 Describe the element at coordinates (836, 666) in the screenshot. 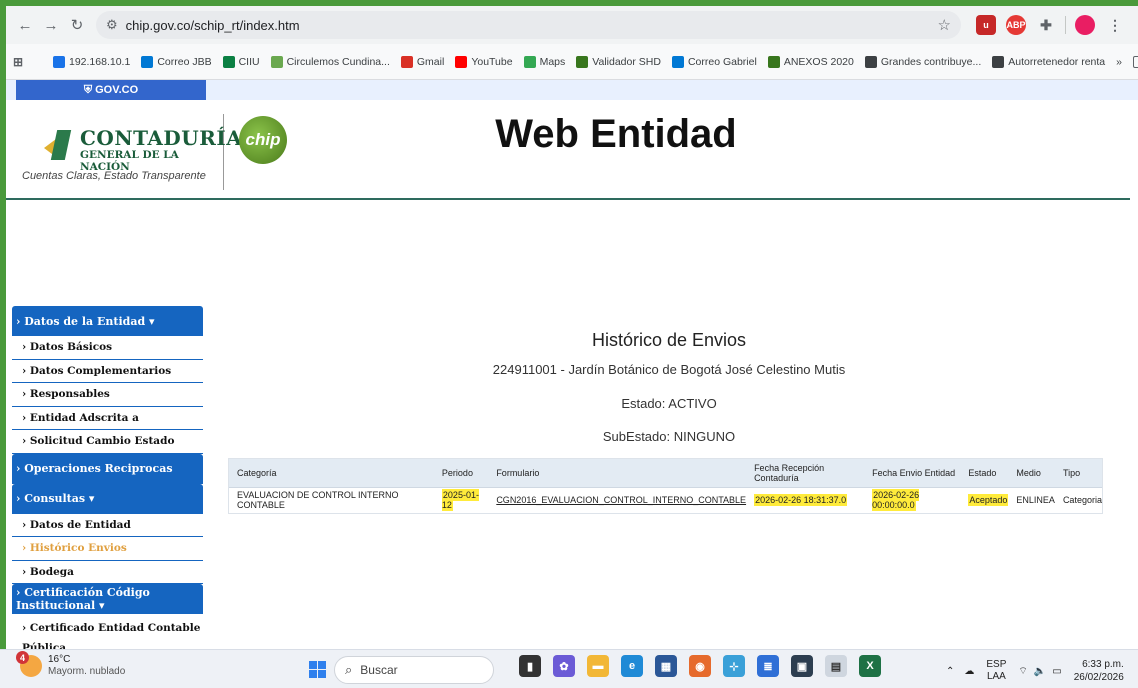

I see `document-app-icon: ▤` at that location.